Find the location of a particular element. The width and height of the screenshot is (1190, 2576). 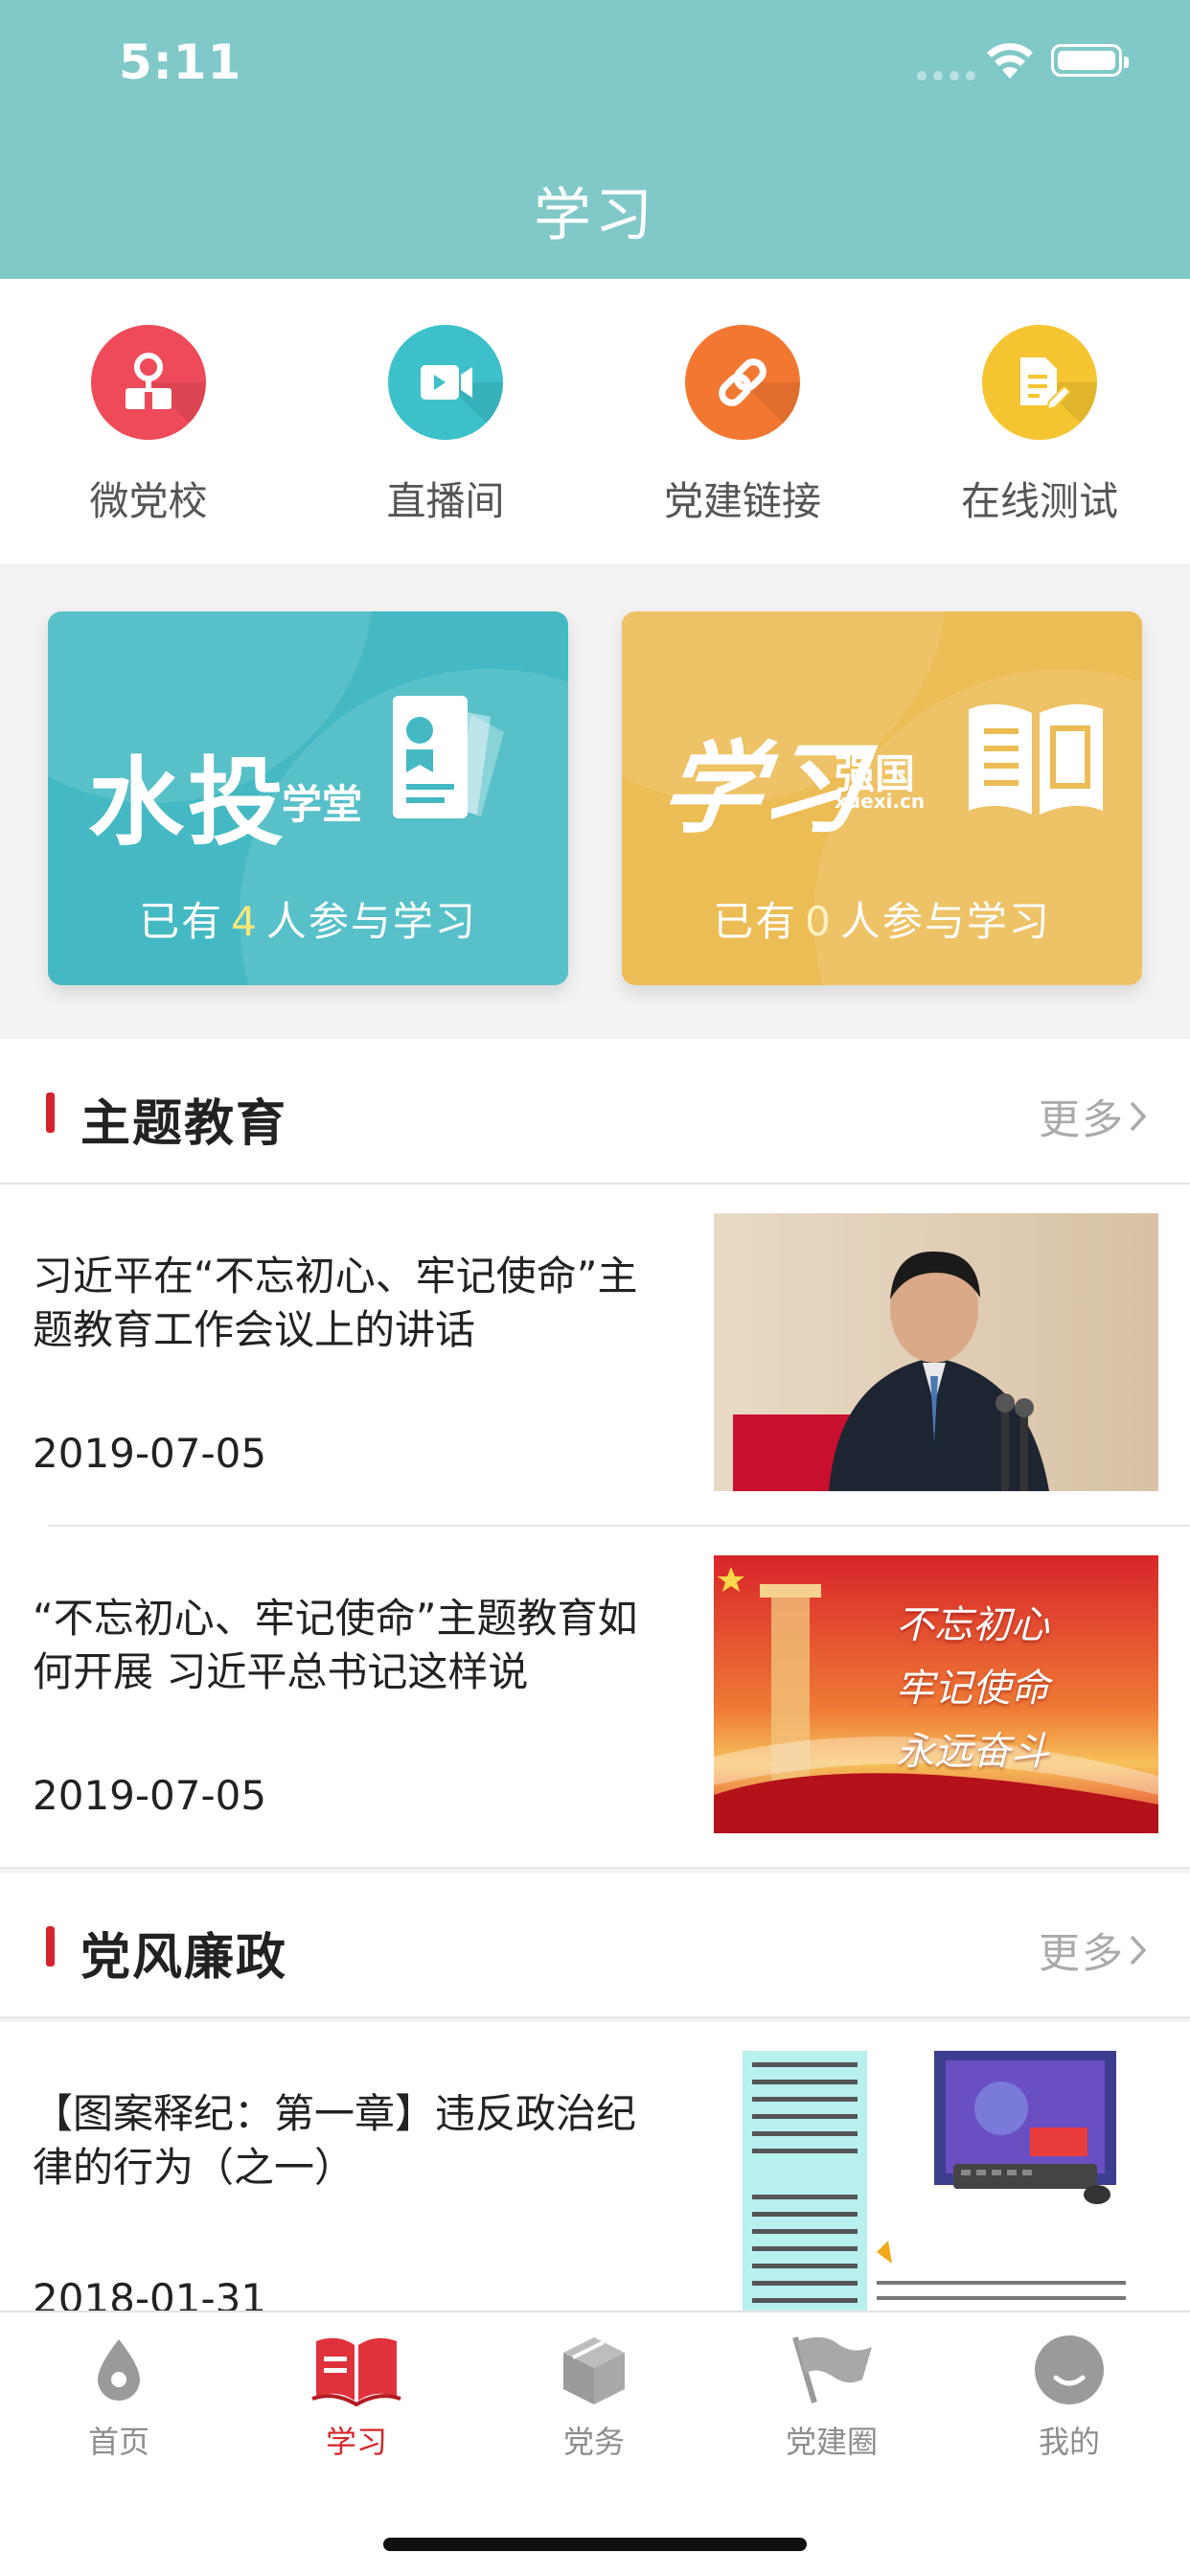

book-icon is located at coordinates (356, 2372).